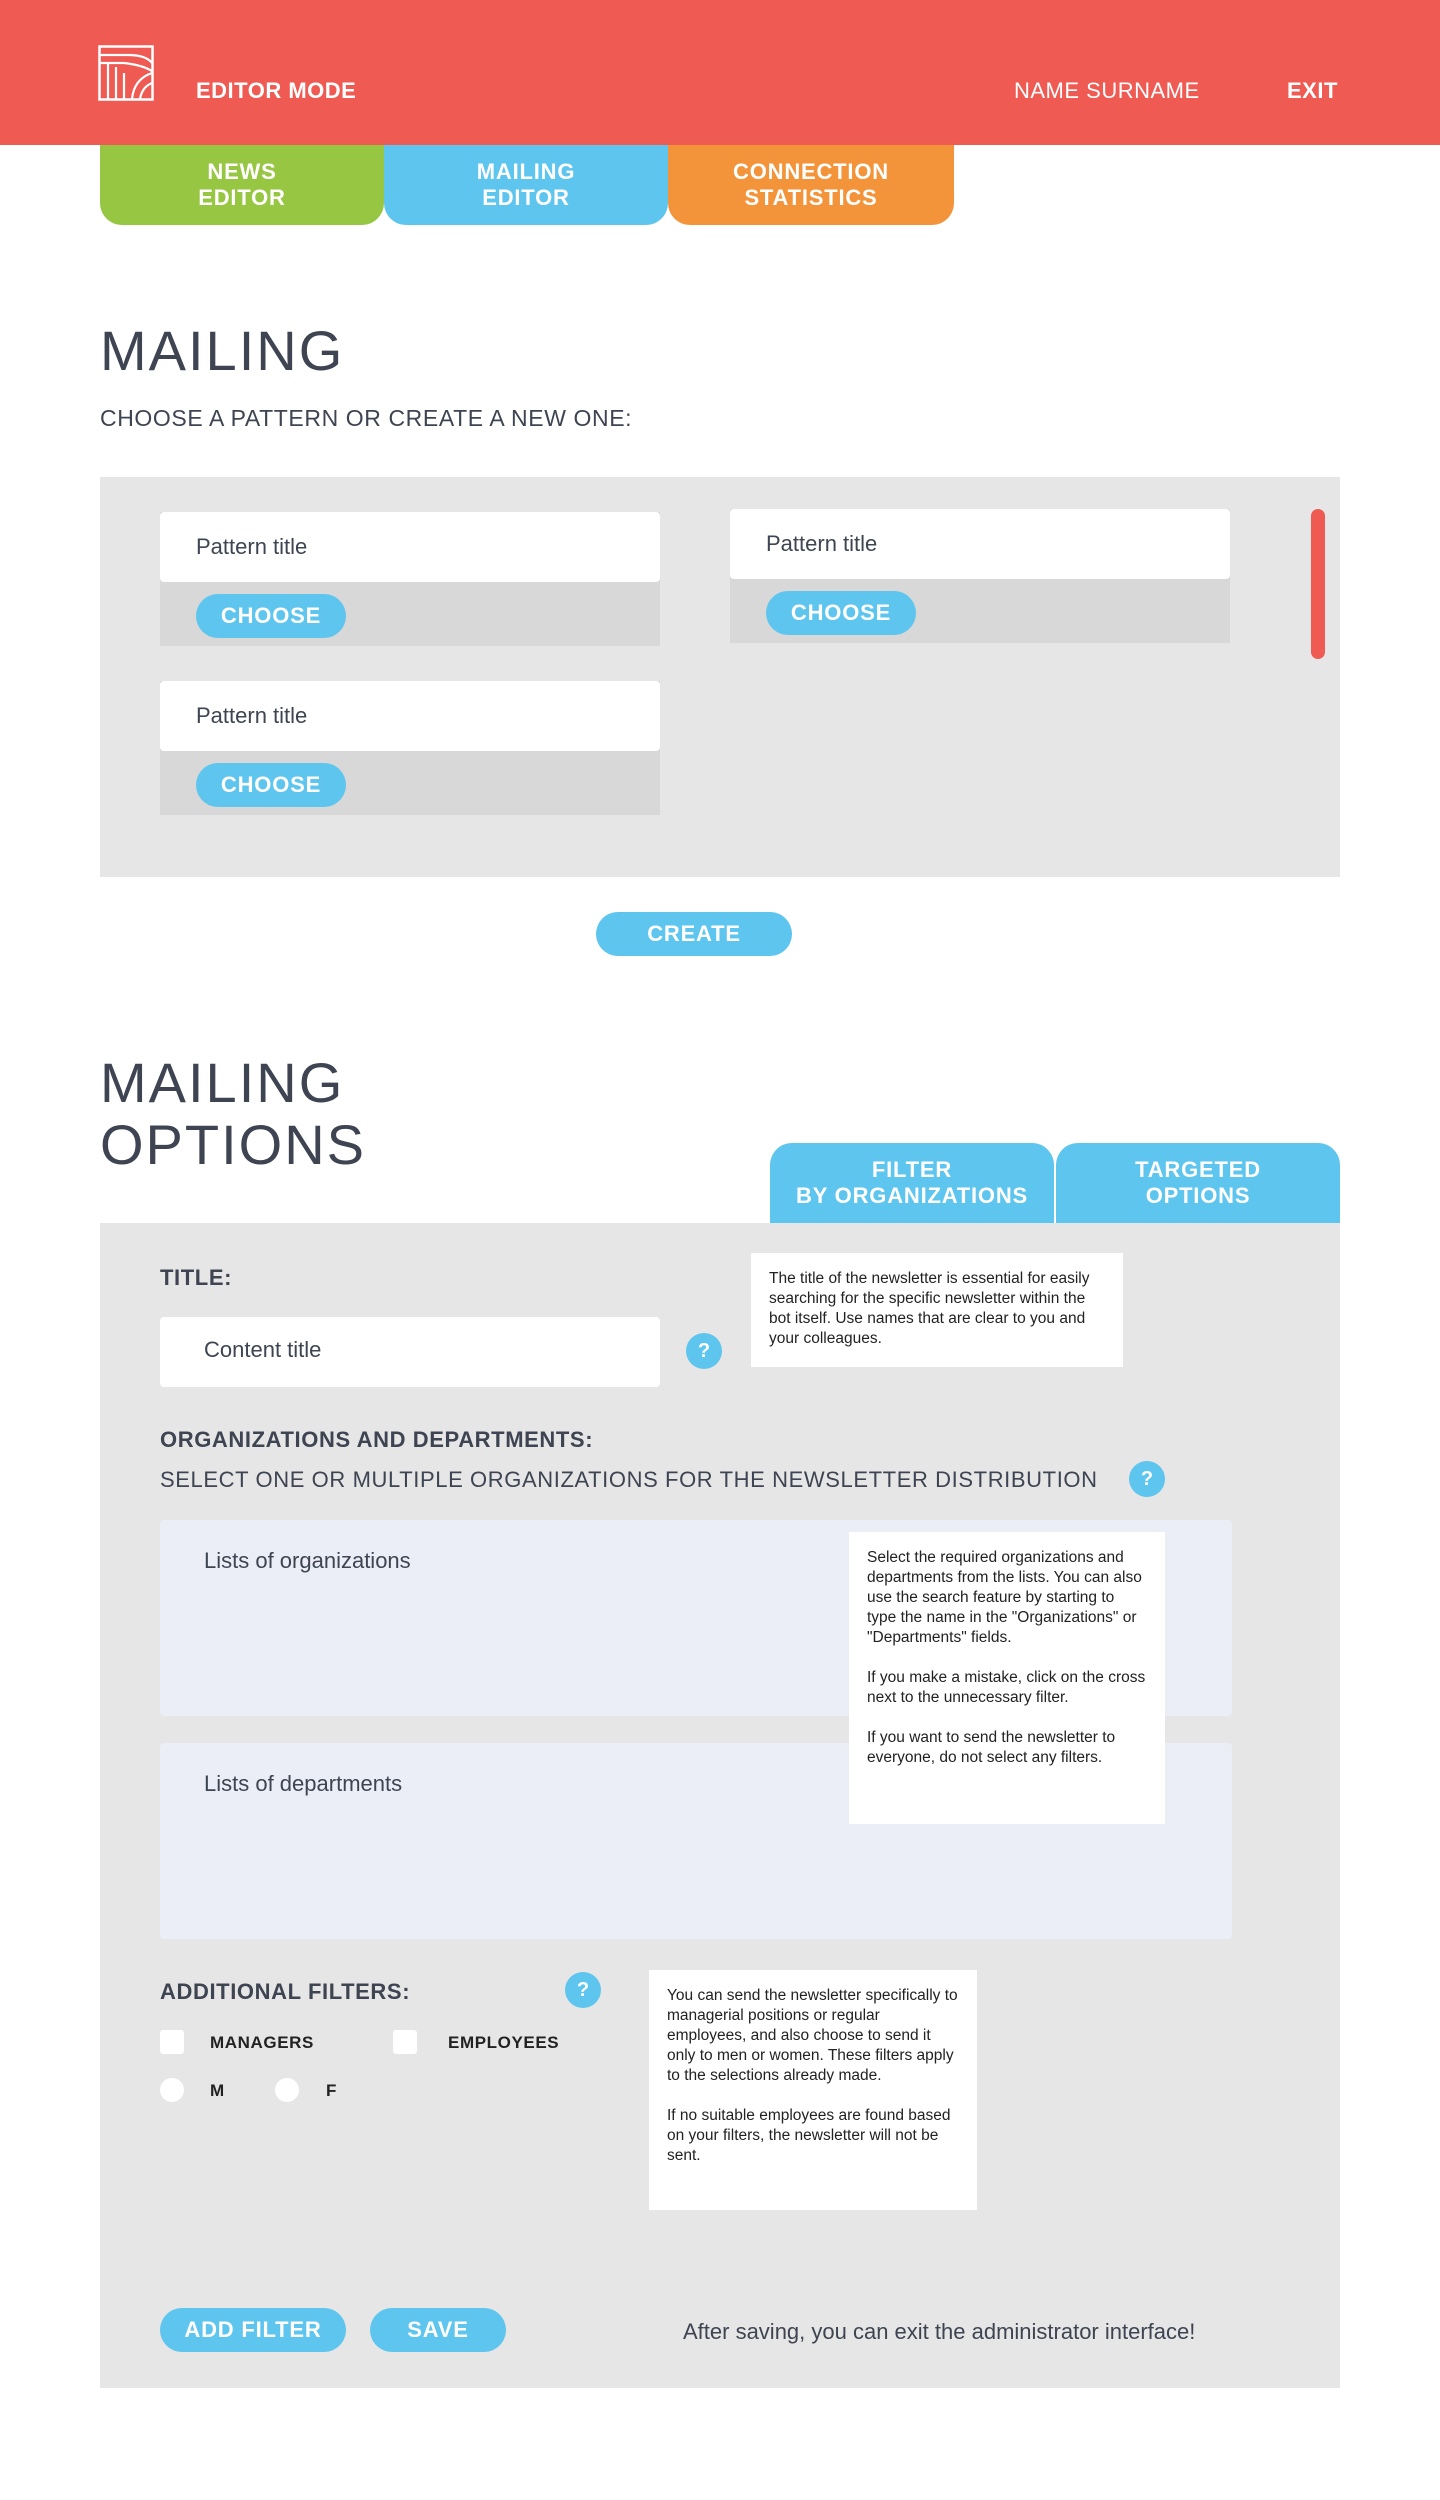 The width and height of the screenshot is (1440, 2500). Describe the element at coordinates (196, 1277) in the screenshot. I see `title-label: TITLE:` at that location.